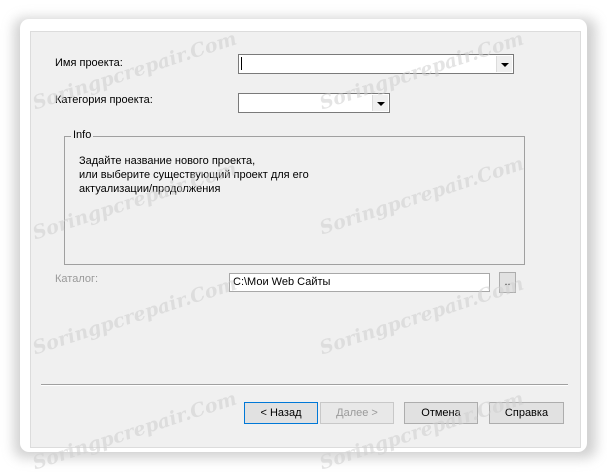 The width and height of the screenshot is (607, 474). Describe the element at coordinates (304, 385) in the screenshot. I see `button-separator` at that location.